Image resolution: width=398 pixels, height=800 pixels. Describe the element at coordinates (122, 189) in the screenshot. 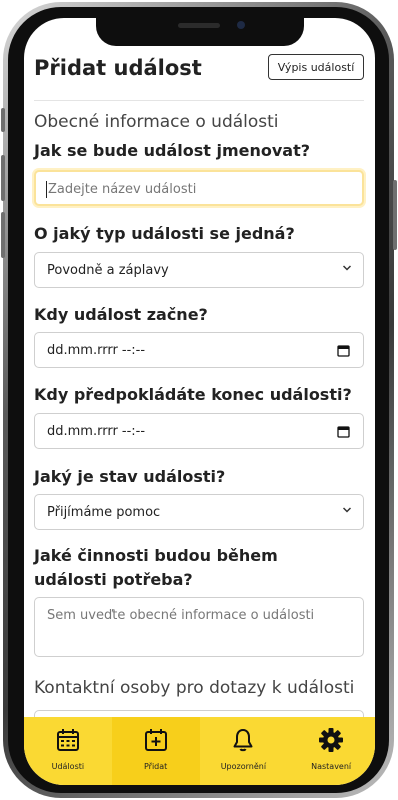

I see `event-name-placeholder: Zadejte název události` at that location.